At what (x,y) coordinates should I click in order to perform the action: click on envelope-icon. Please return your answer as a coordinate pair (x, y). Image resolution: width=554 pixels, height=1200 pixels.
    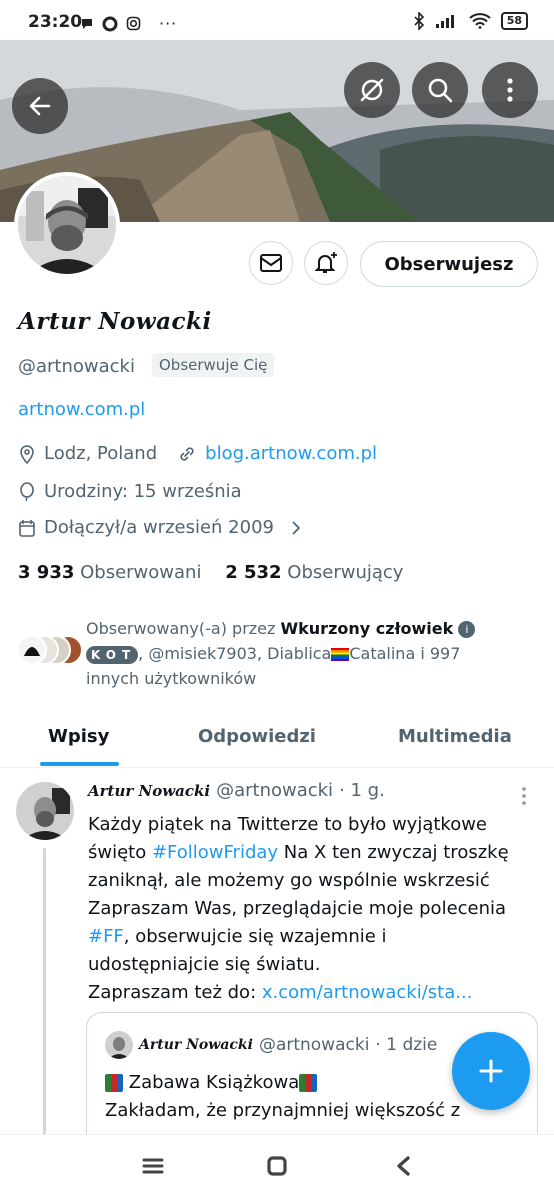
    Looking at the image, I should click on (271, 263).